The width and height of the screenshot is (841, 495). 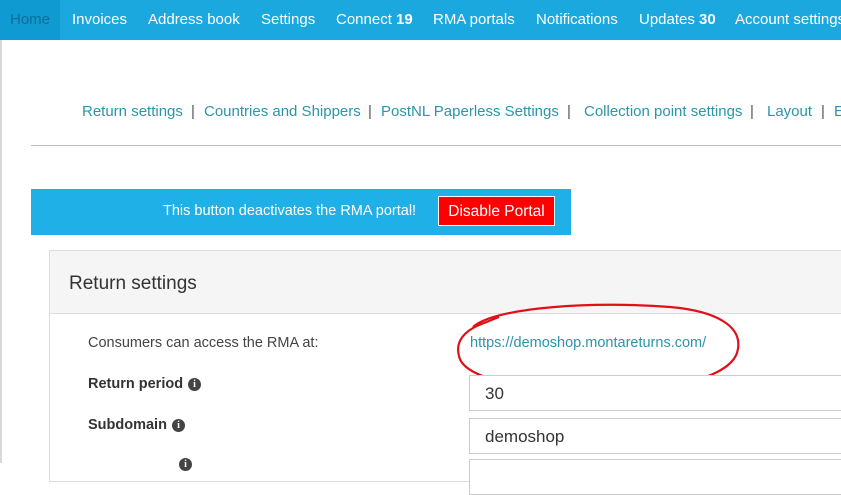 What do you see at coordinates (837, 111) in the screenshot?
I see `subnav-e: E` at bounding box center [837, 111].